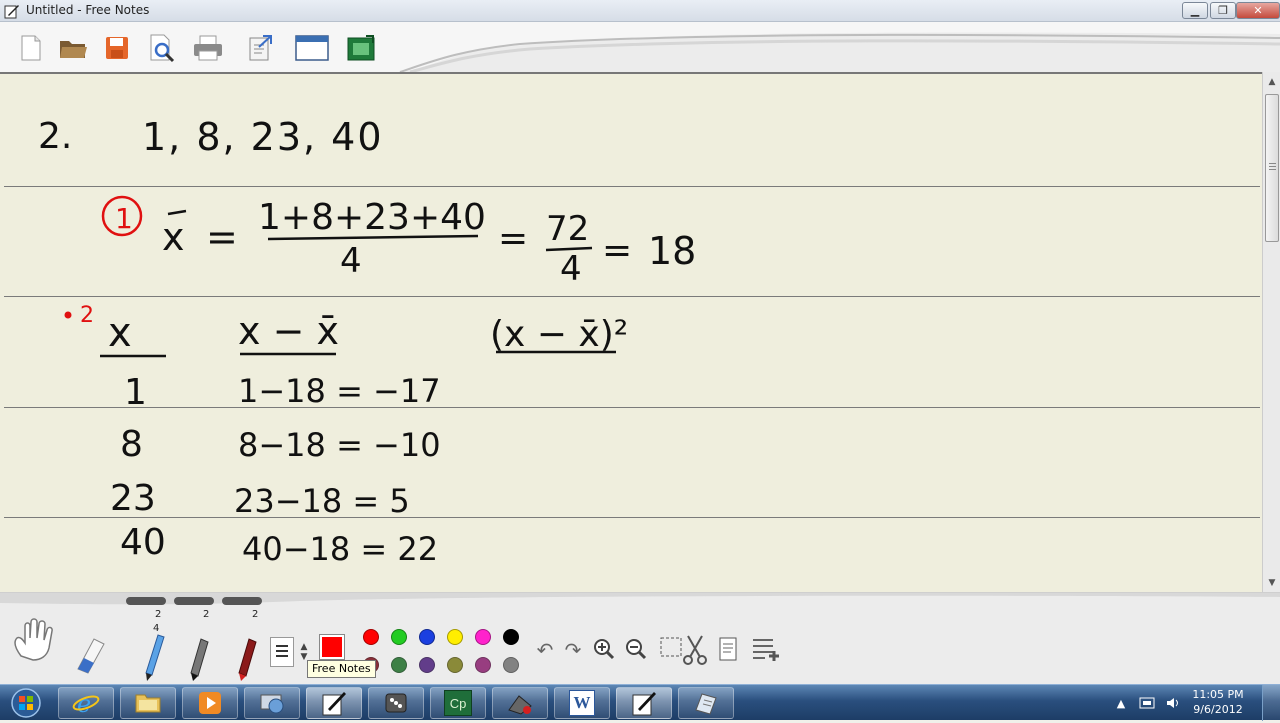 This screenshot has width=1280, height=723. I want to click on svg-text: 18, so click(672, 251).